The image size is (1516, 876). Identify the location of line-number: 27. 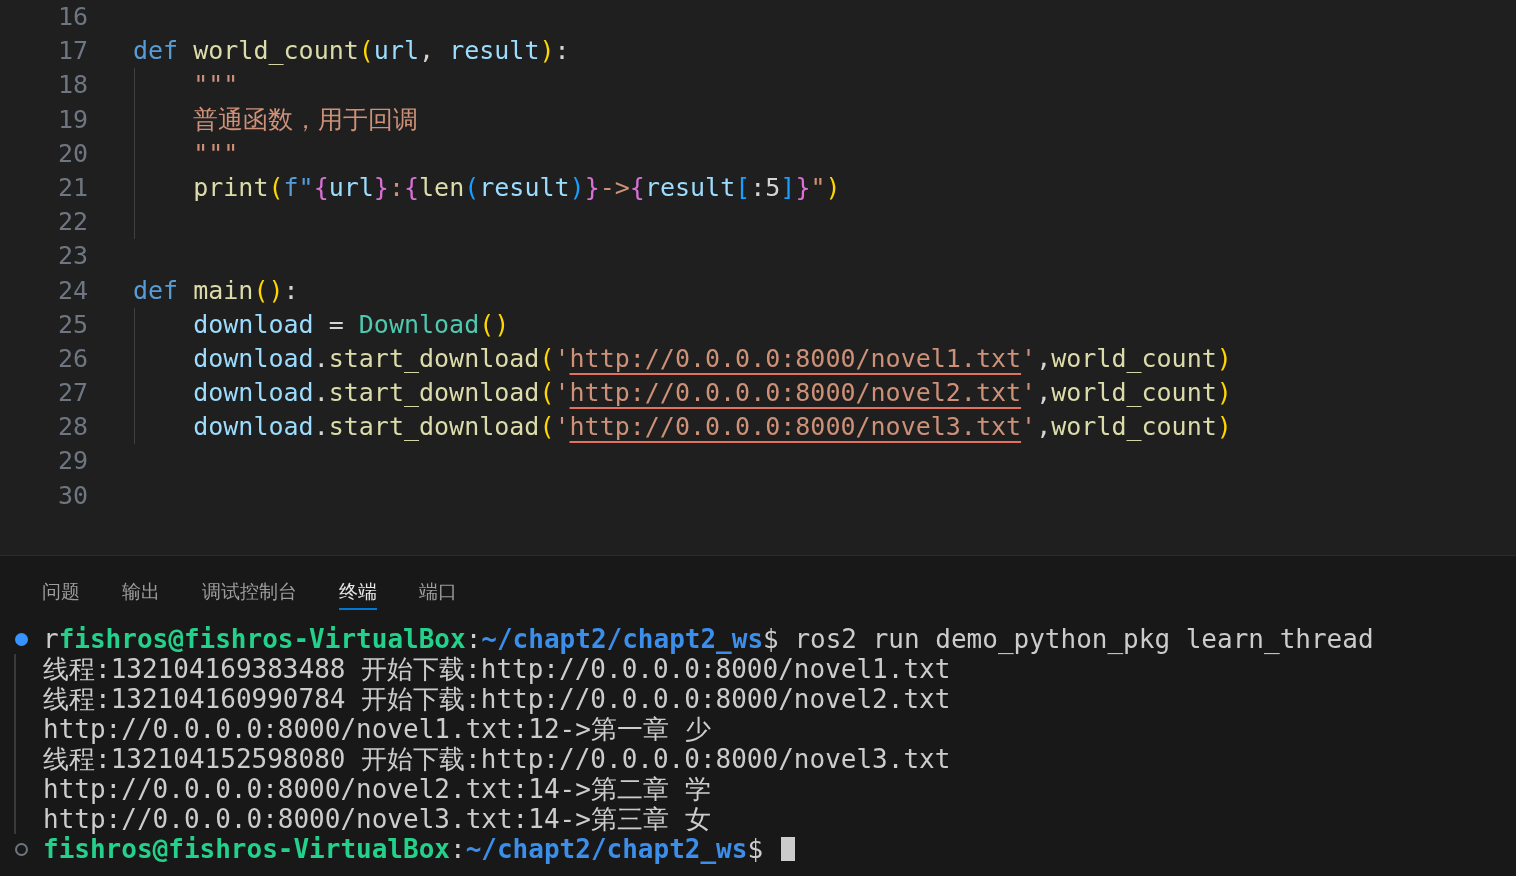
(72, 393).